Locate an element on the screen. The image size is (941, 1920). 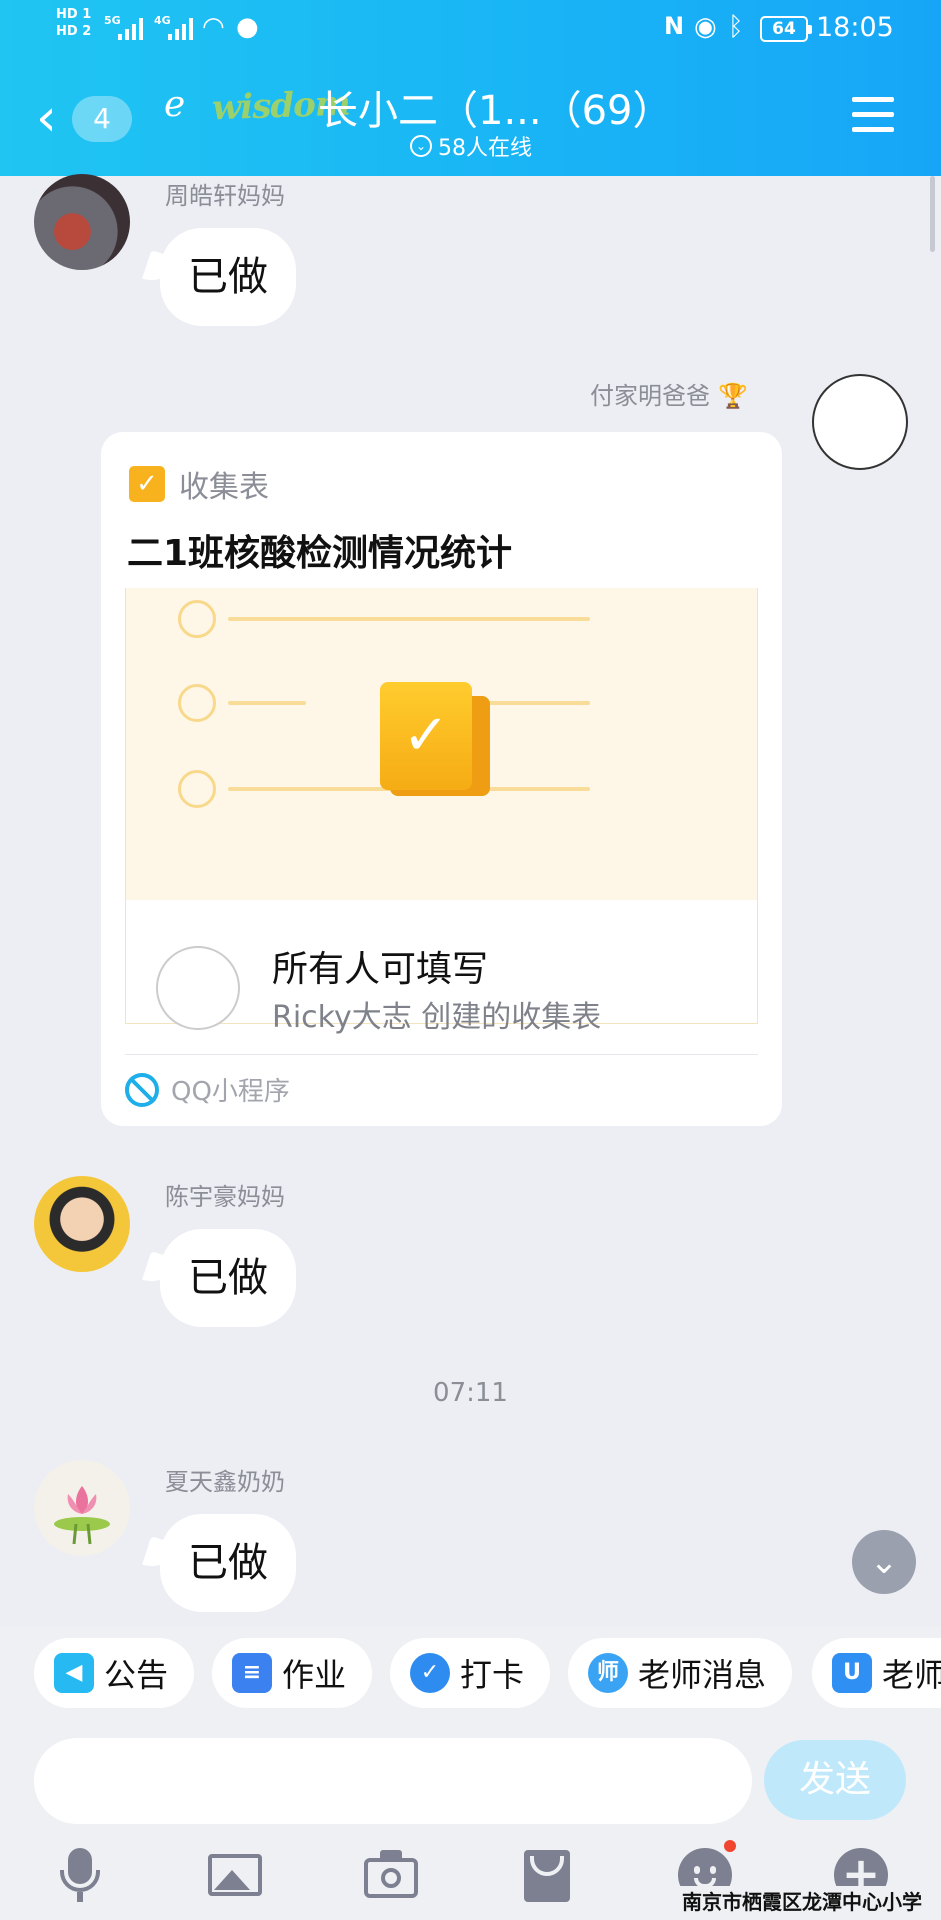
sim1-label: HD 1 is located at coordinates (74, 14).